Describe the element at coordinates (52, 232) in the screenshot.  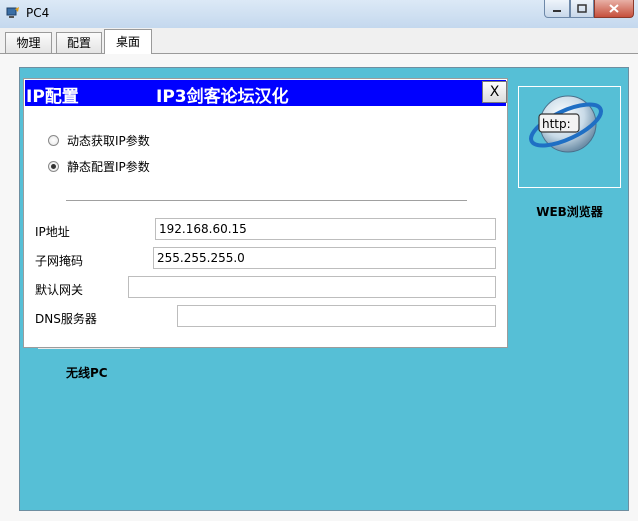
I see `ip-address-label: IP地址` at that location.